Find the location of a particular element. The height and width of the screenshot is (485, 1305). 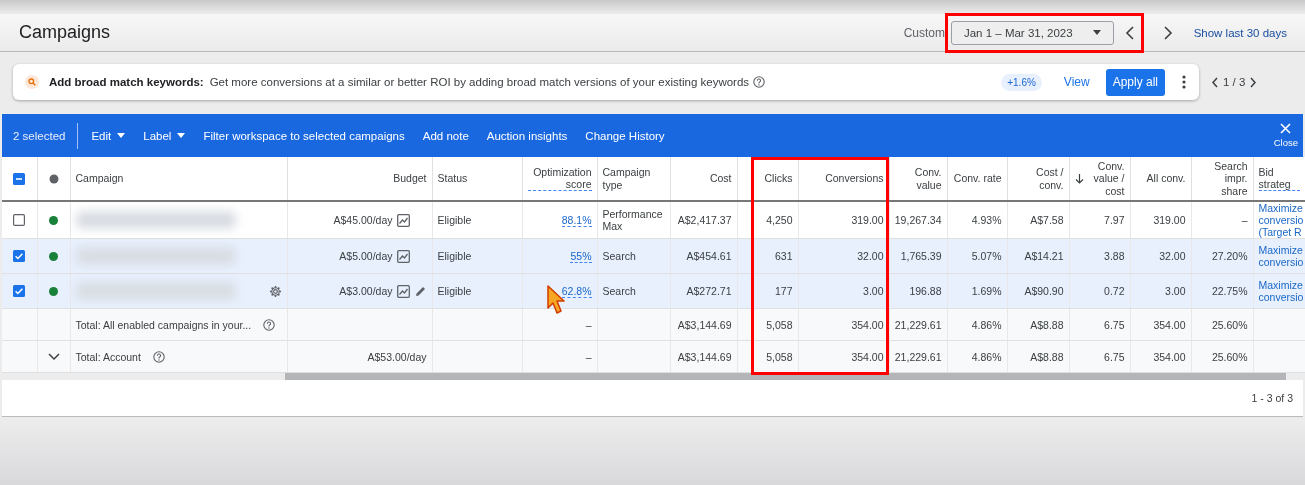

show-last-30-days-link: Show last 30 days is located at coordinates (1240, 32).